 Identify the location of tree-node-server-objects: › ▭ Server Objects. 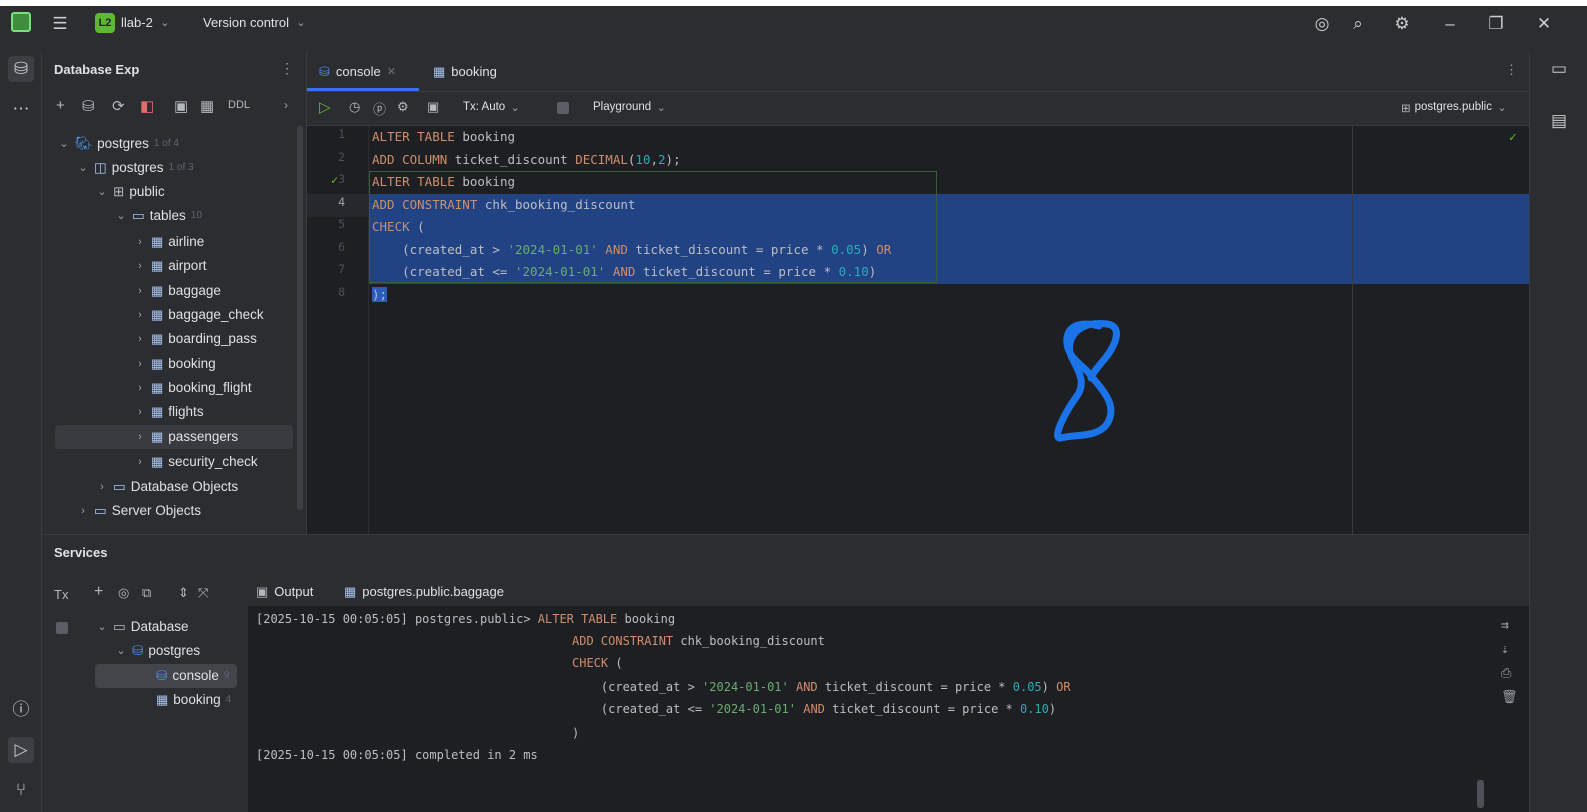
(139, 511).